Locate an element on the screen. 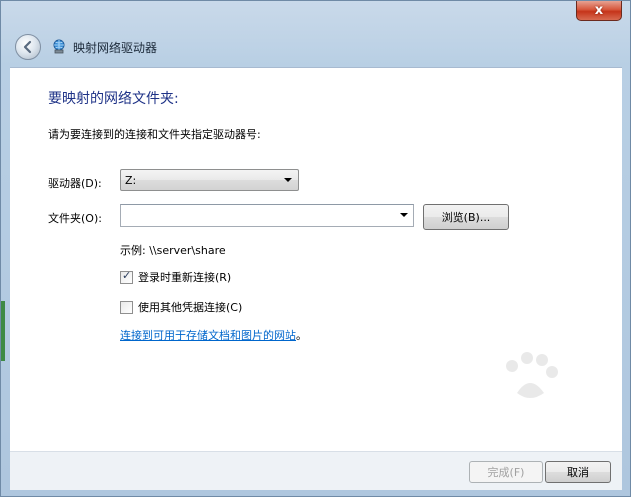  drive-letter-value: Z: is located at coordinates (131, 180).